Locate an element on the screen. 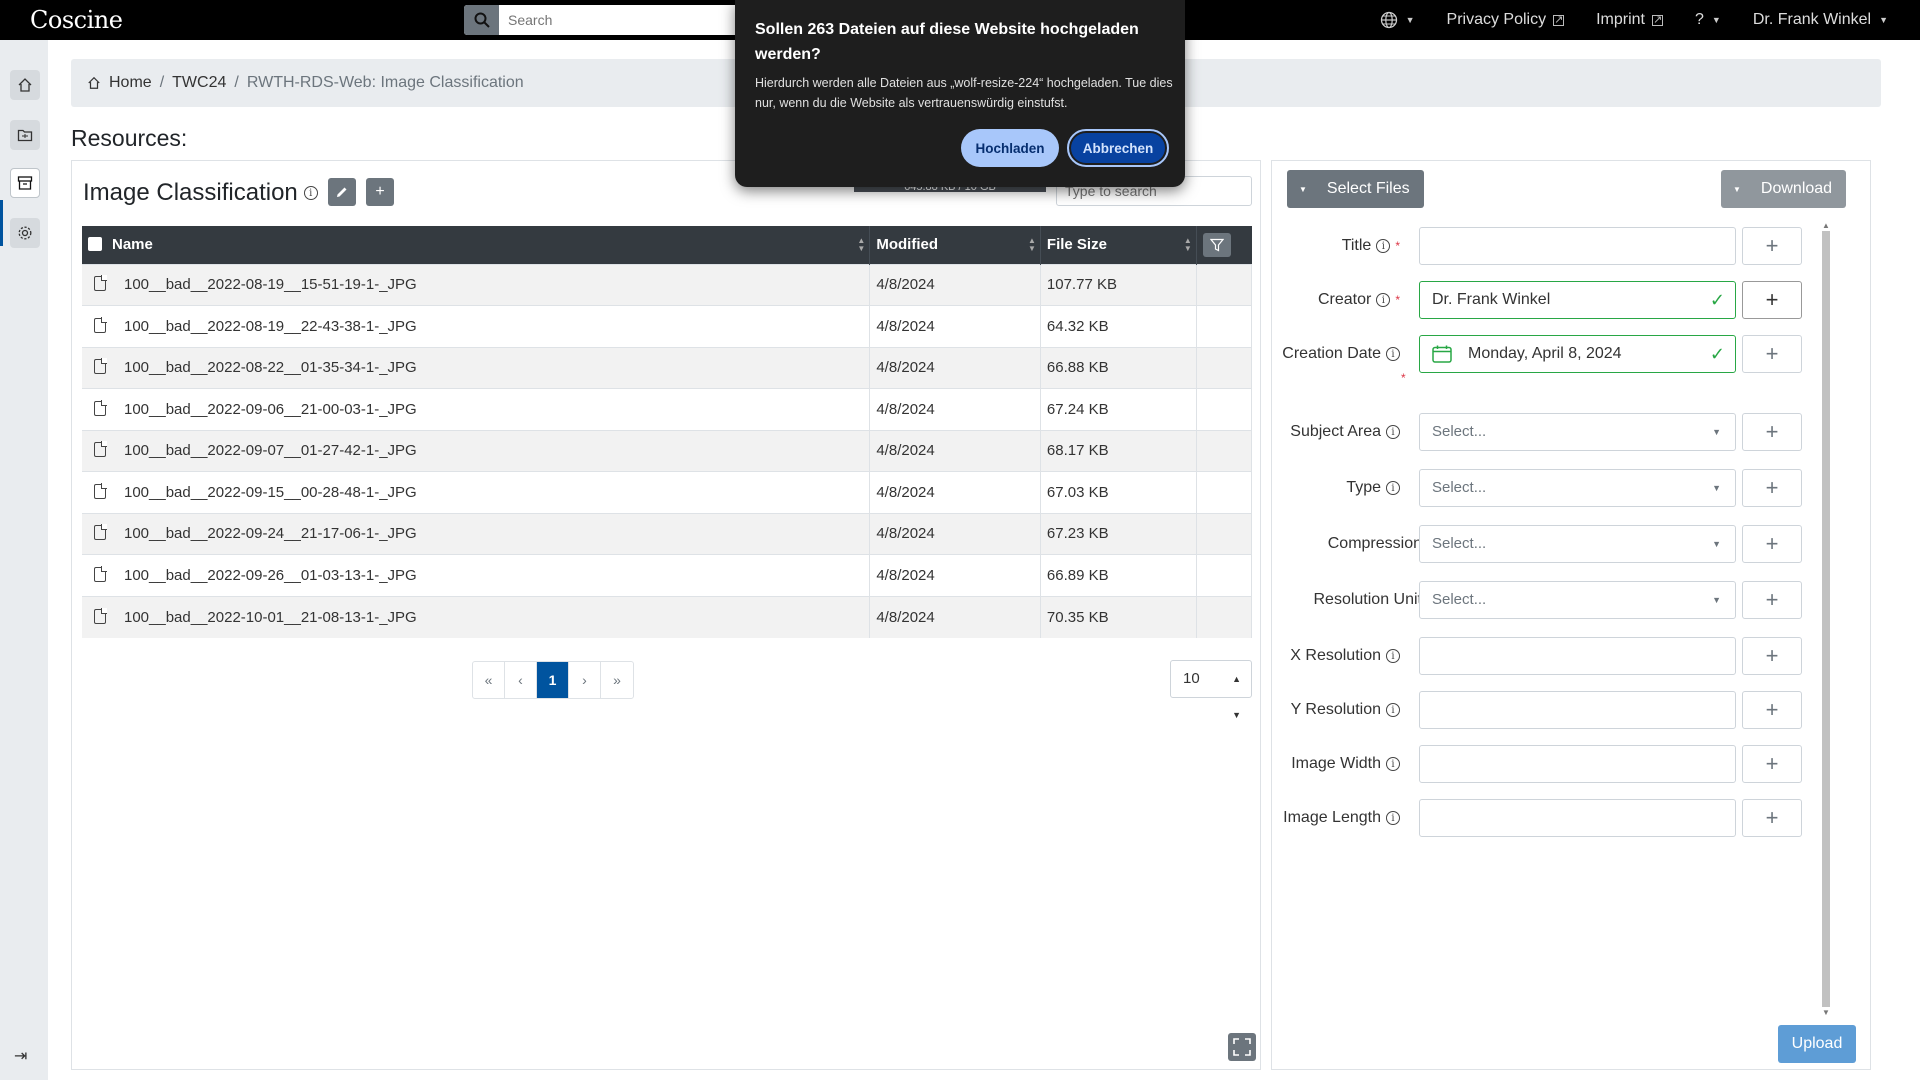 Image resolution: width=1920 pixels, height=1080 pixels. external-link-icon: ↗ is located at coordinates (1559, 19).